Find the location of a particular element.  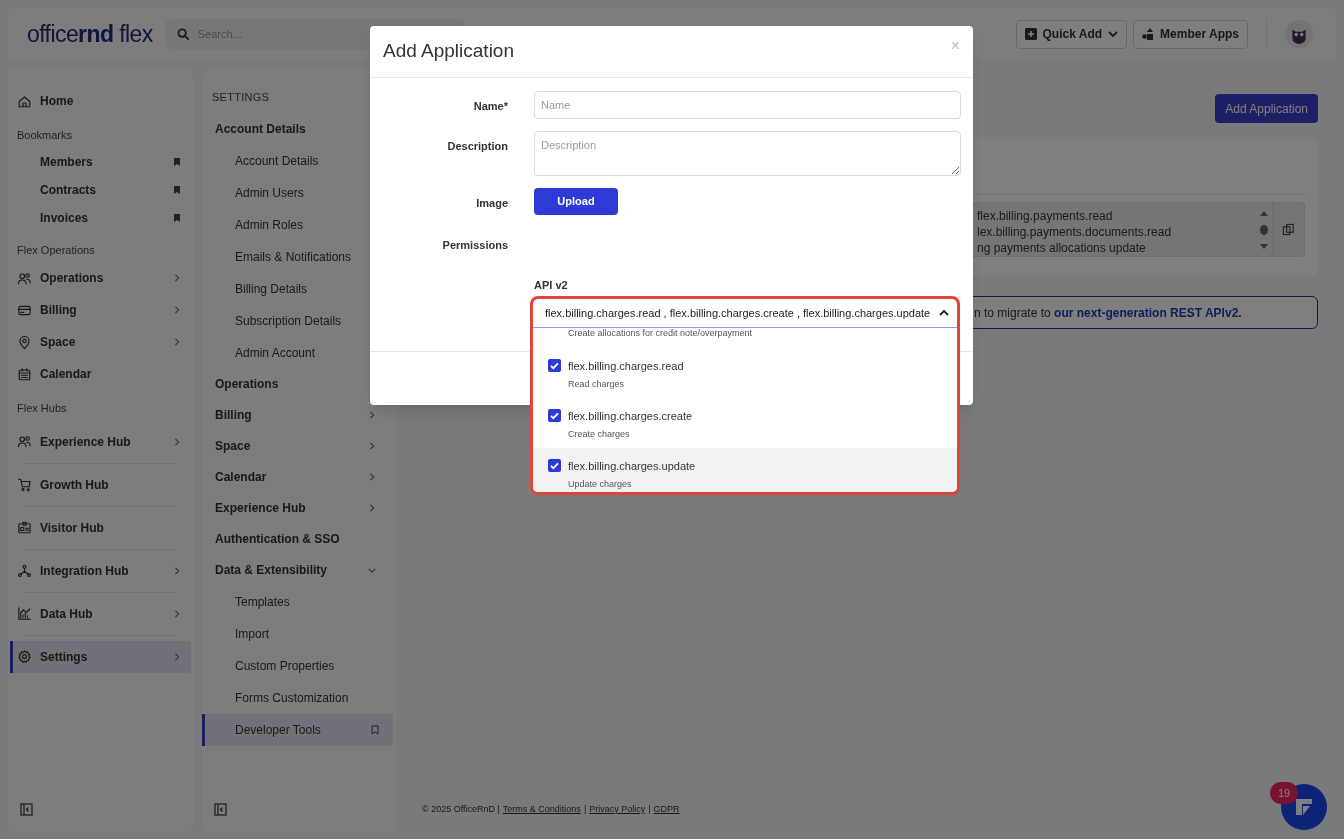

copy-icon is located at coordinates (1288, 229).